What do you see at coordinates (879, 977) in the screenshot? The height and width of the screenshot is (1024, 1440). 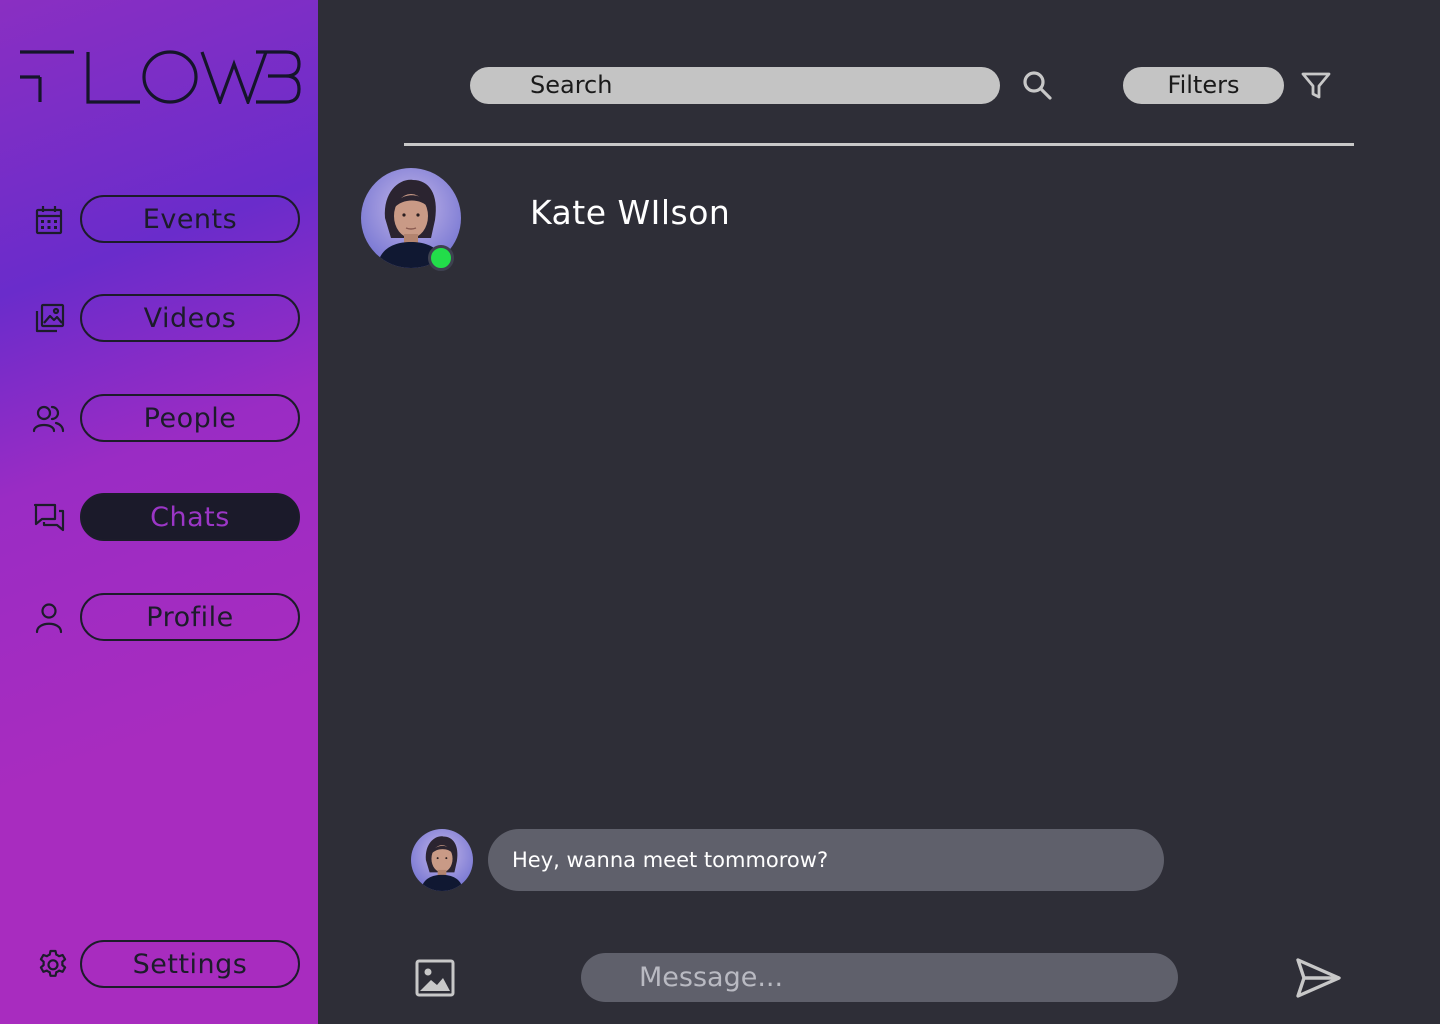 I see `message-input` at bounding box center [879, 977].